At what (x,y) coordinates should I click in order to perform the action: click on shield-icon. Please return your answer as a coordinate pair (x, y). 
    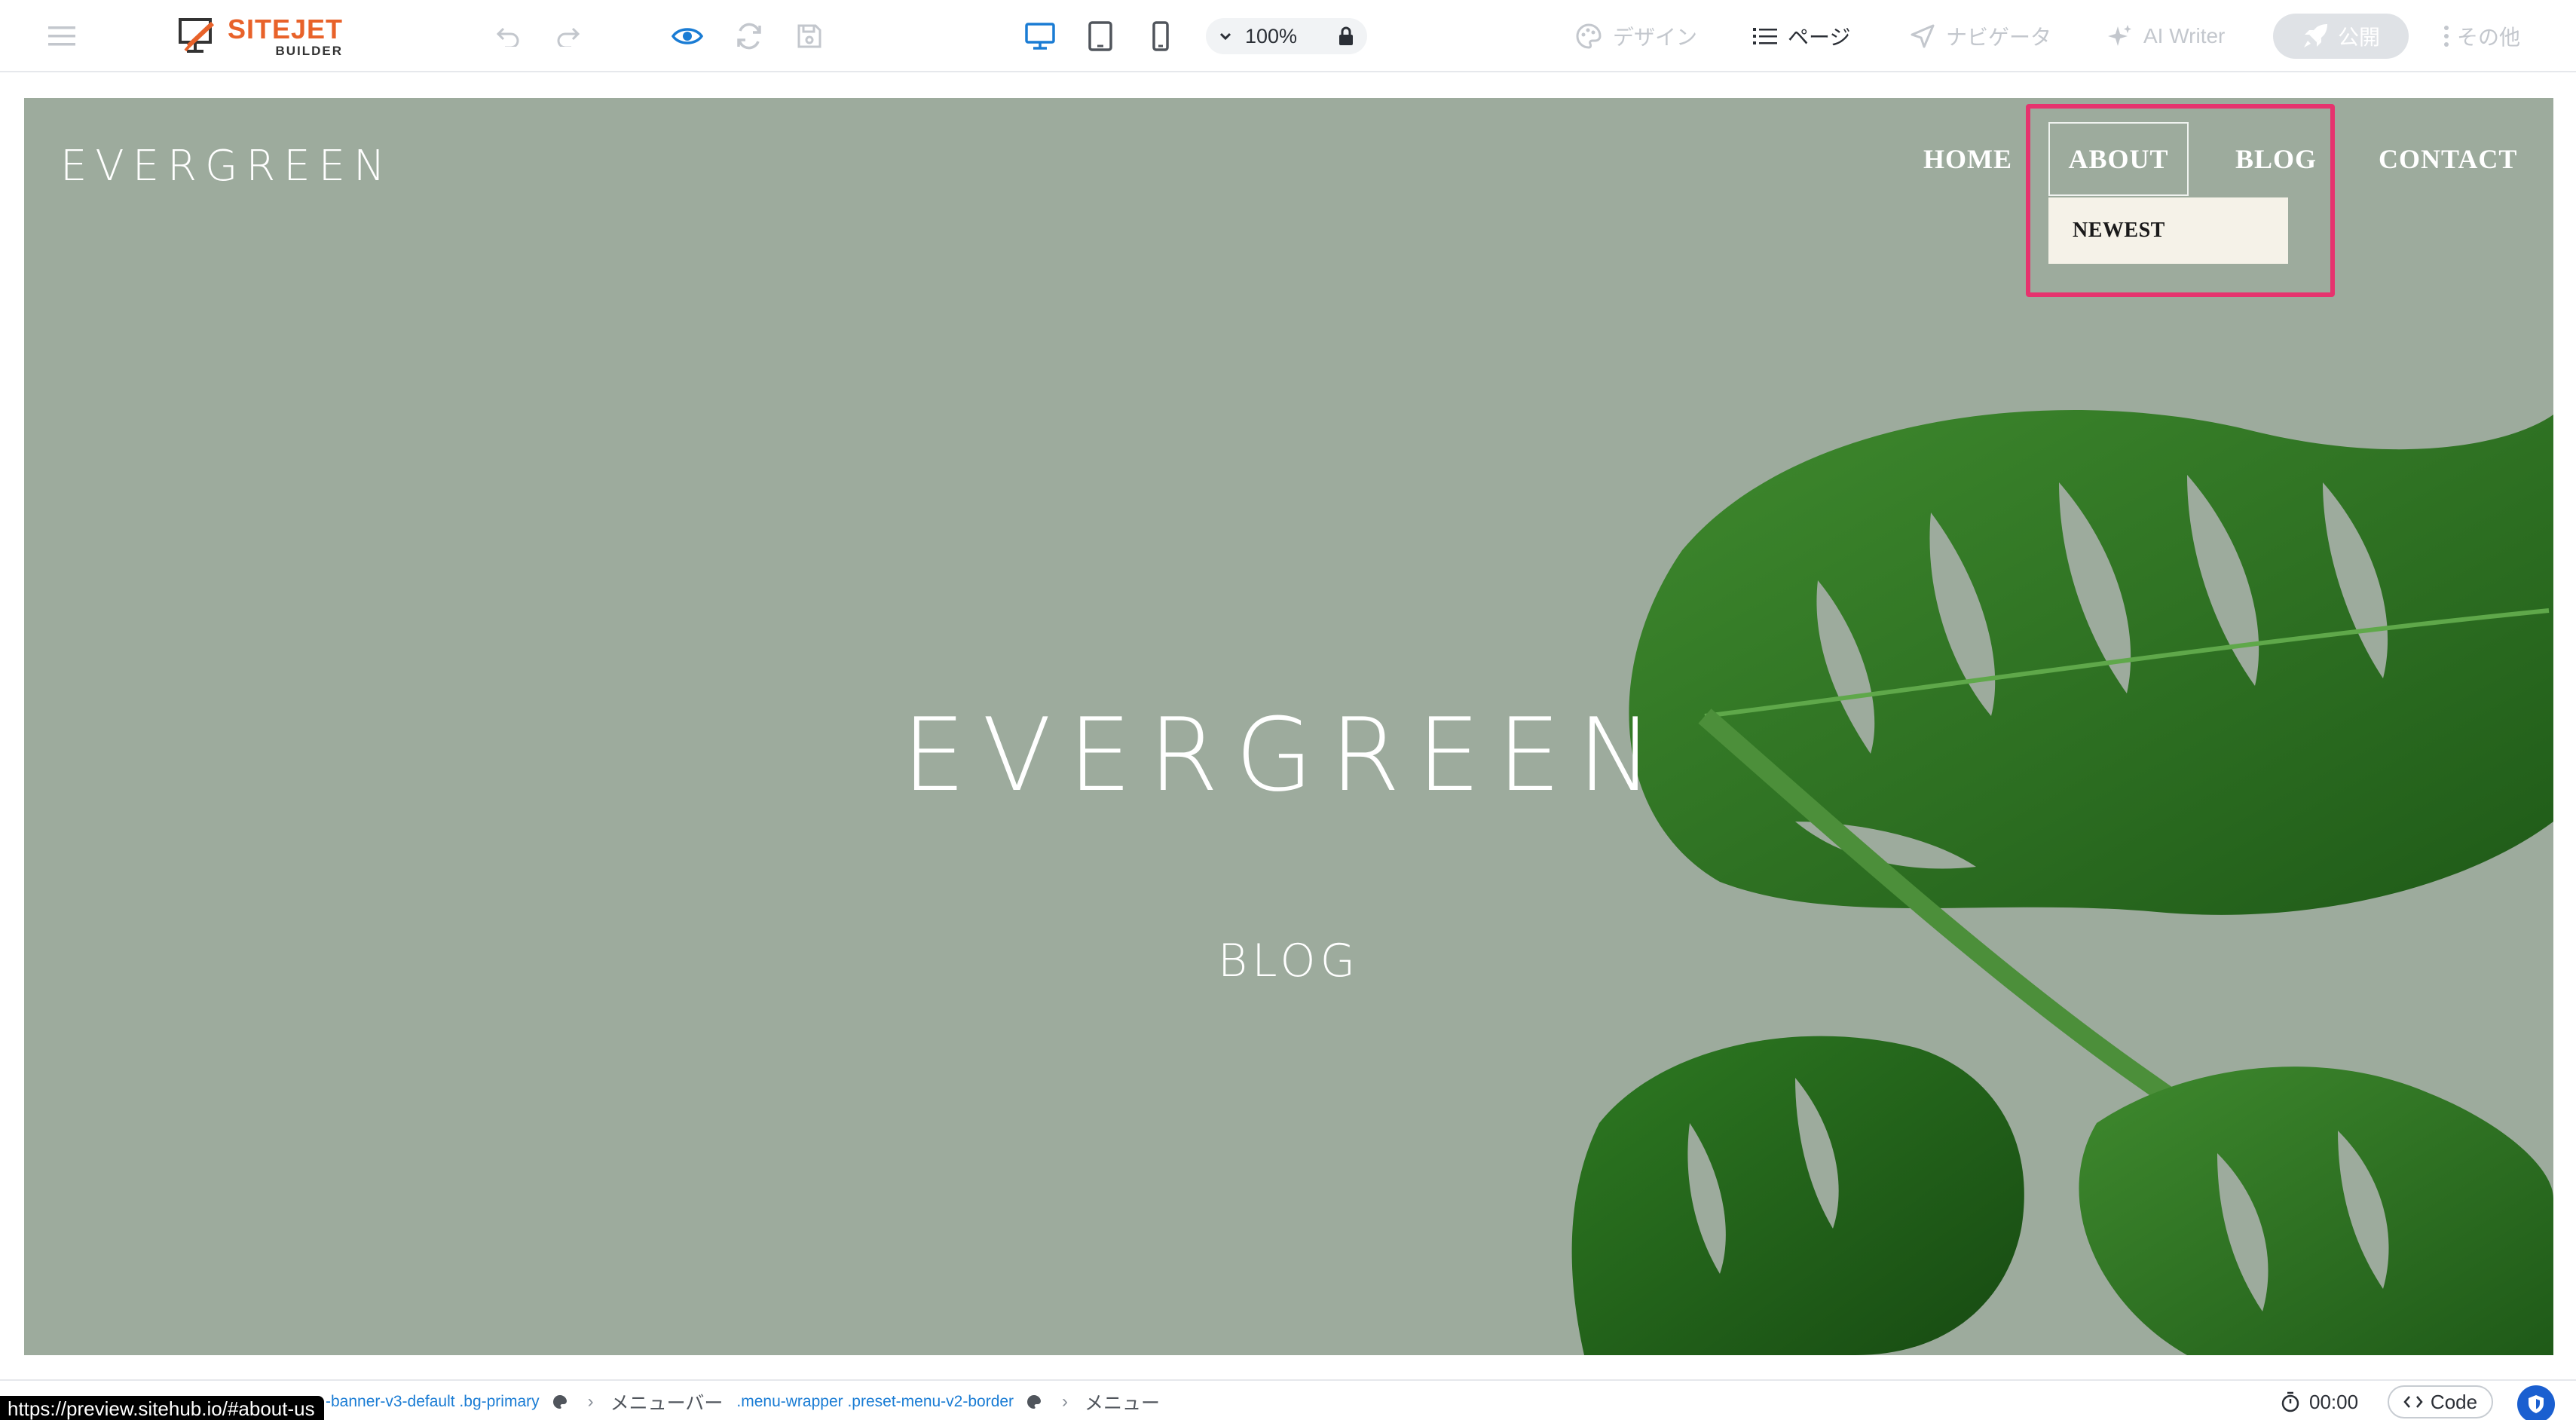
    Looking at the image, I should click on (2536, 1404).